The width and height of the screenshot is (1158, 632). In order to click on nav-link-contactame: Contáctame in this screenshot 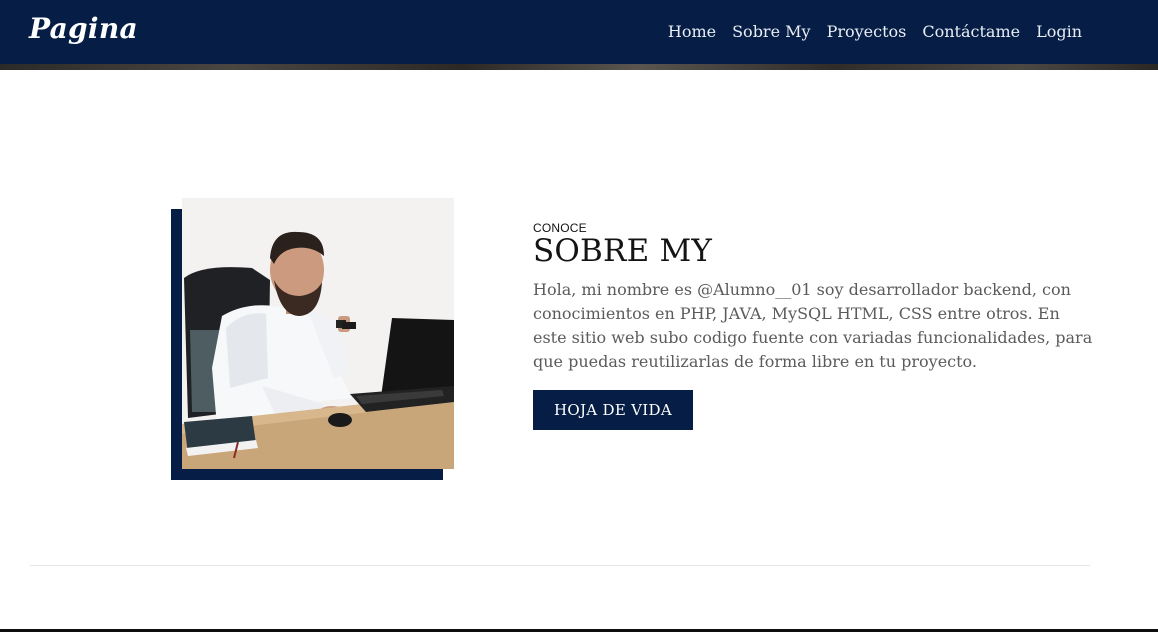, I will do `click(971, 32)`.